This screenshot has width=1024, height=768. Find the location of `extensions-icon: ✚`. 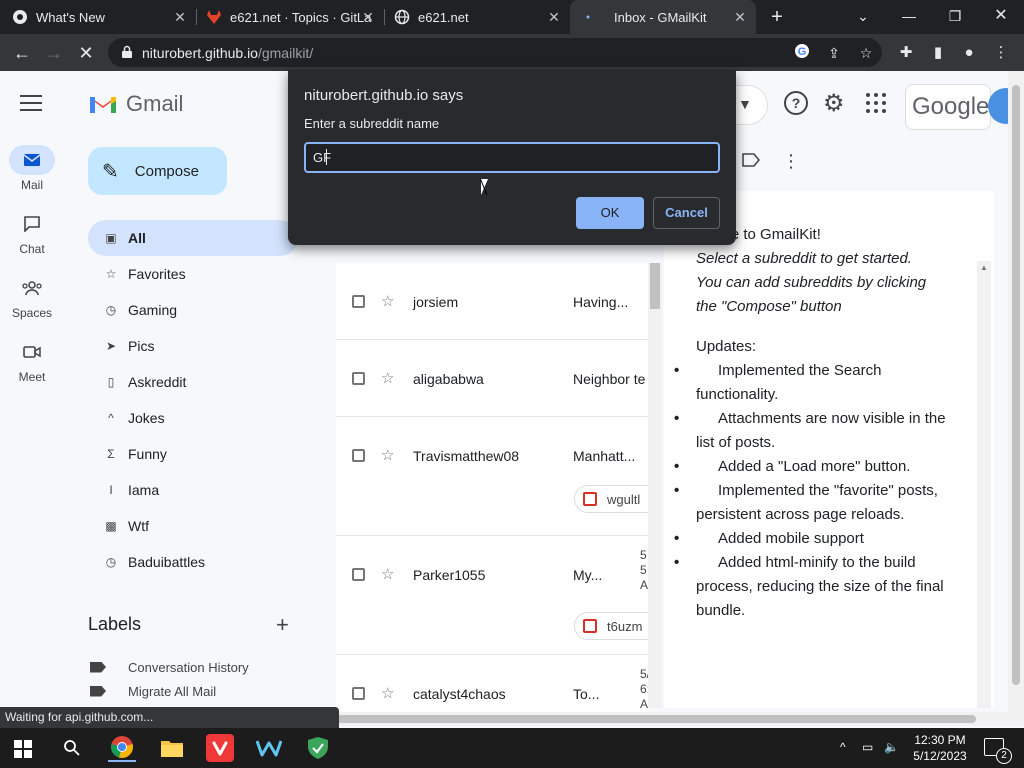

extensions-icon: ✚ is located at coordinates (906, 53).